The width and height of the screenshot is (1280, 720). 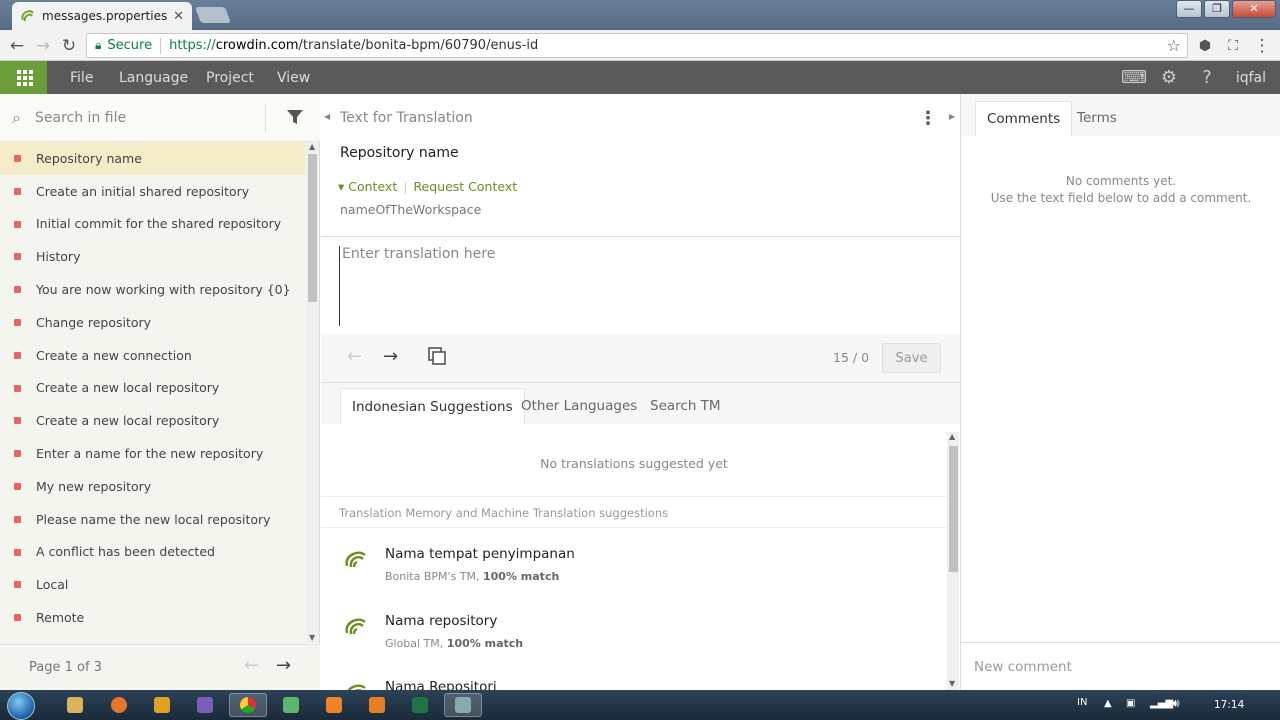 I want to click on string-list-item: A conflict has been detected, so click(x=152, y=552).